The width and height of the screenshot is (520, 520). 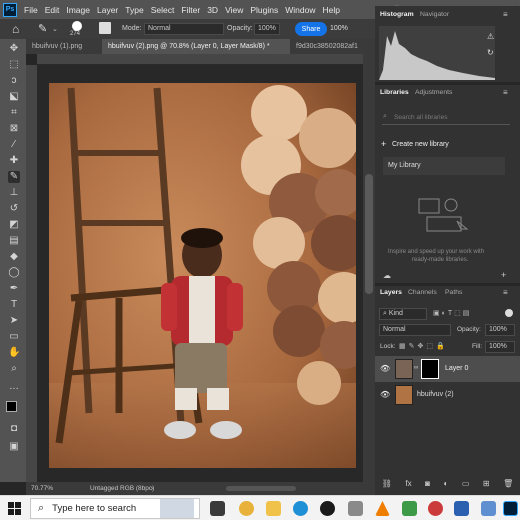 What do you see at coordinates (14, 321) in the screenshot?
I see `path-selection-tool-icon: ➤` at bounding box center [14, 321].